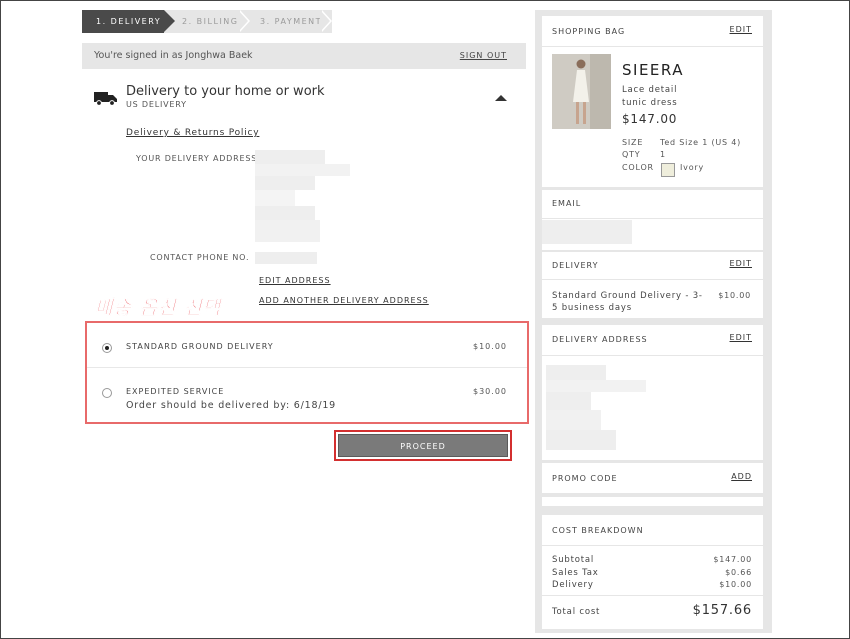 The image size is (850, 639). What do you see at coordinates (741, 476) in the screenshot?
I see `promo-code-add-link: ADD` at bounding box center [741, 476].